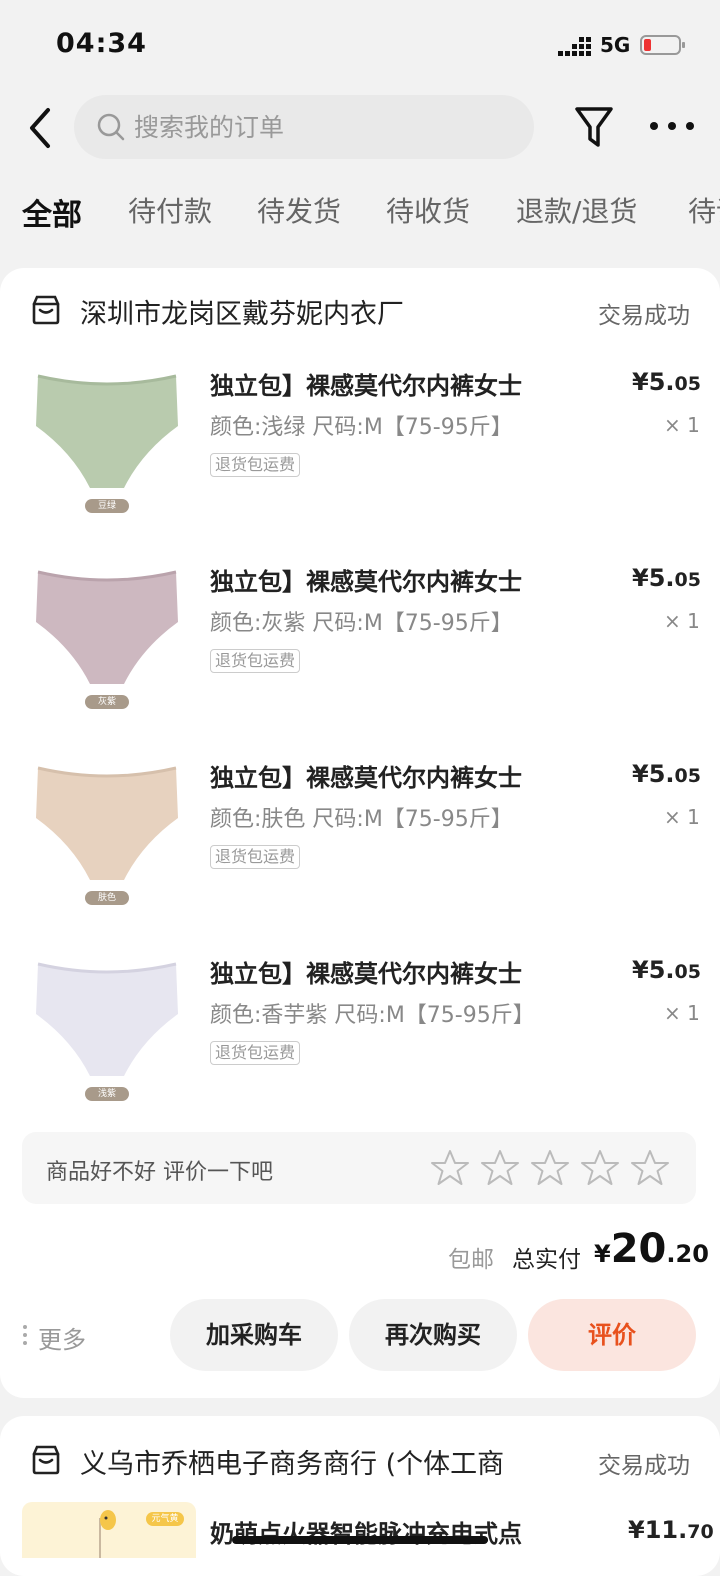 The image size is (720, 1576). I want to click on total-amount: ¥20.20, so click(651, 1249).